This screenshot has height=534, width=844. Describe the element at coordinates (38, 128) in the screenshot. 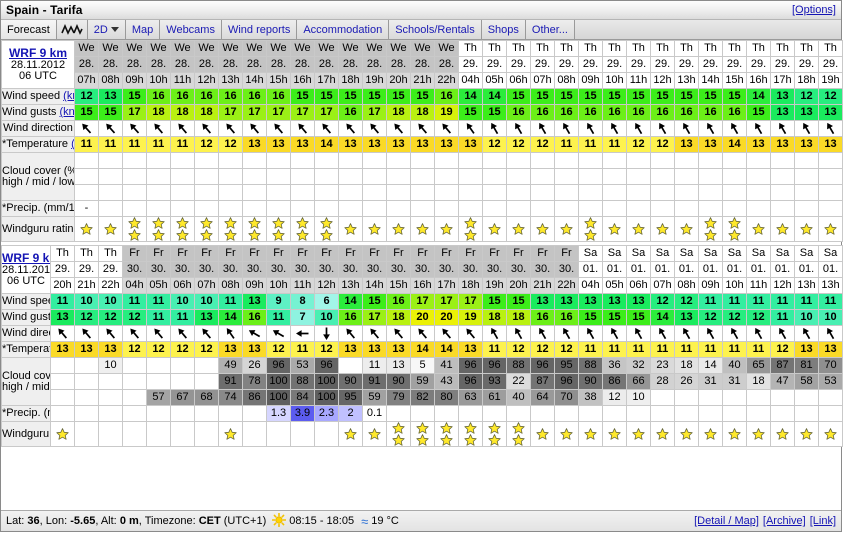

I see `row-label-wind-direction: Wind direction` at that location.